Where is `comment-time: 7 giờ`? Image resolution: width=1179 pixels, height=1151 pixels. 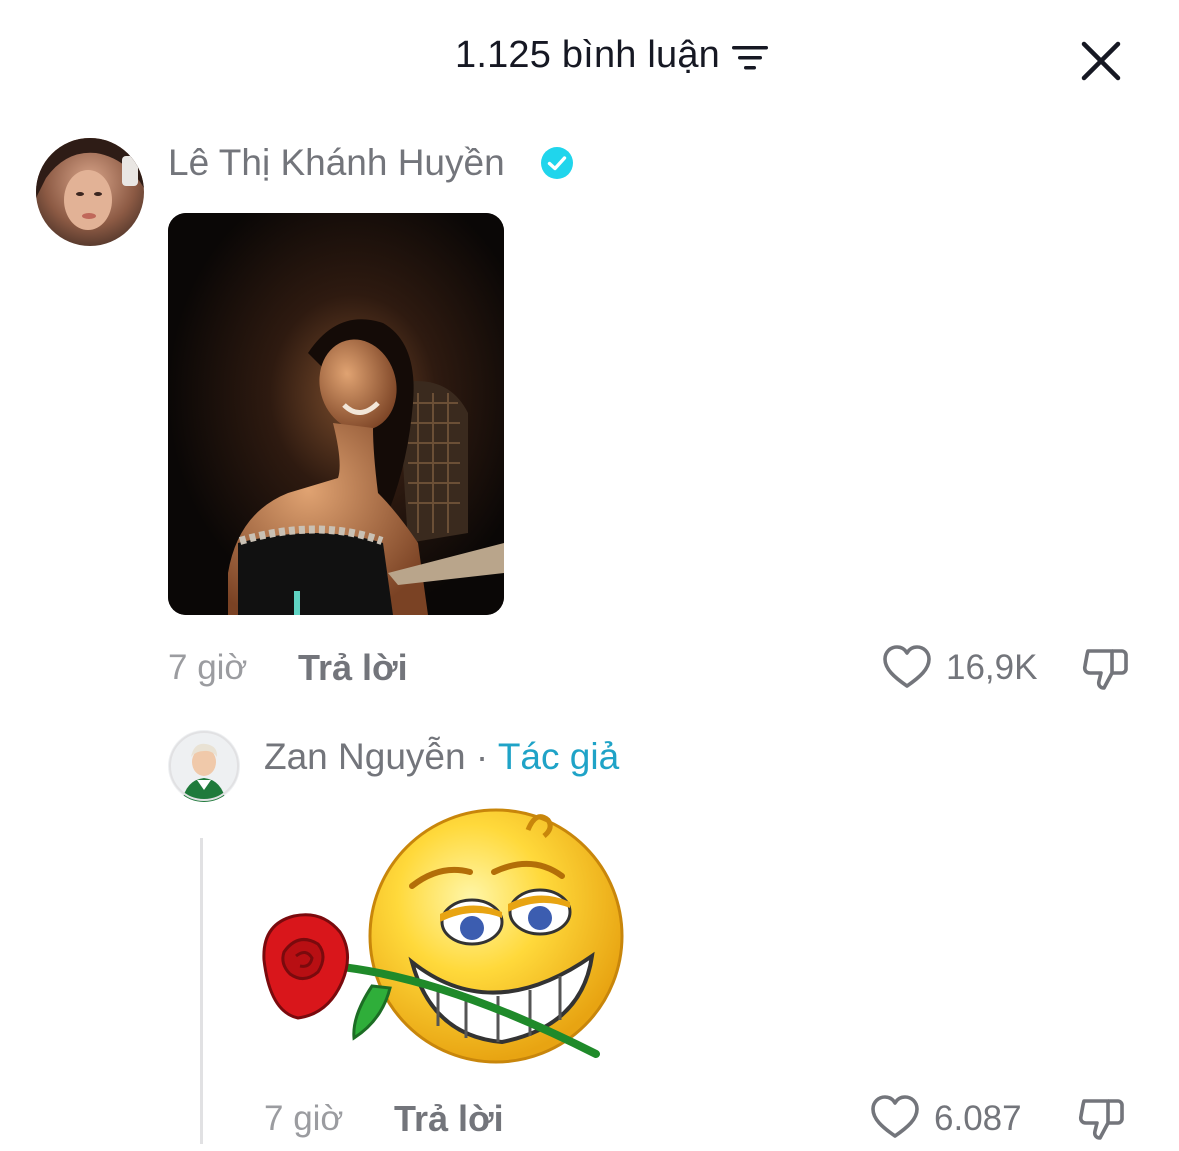 comment-time: 7 giờ is located at coordinates (208, 667).